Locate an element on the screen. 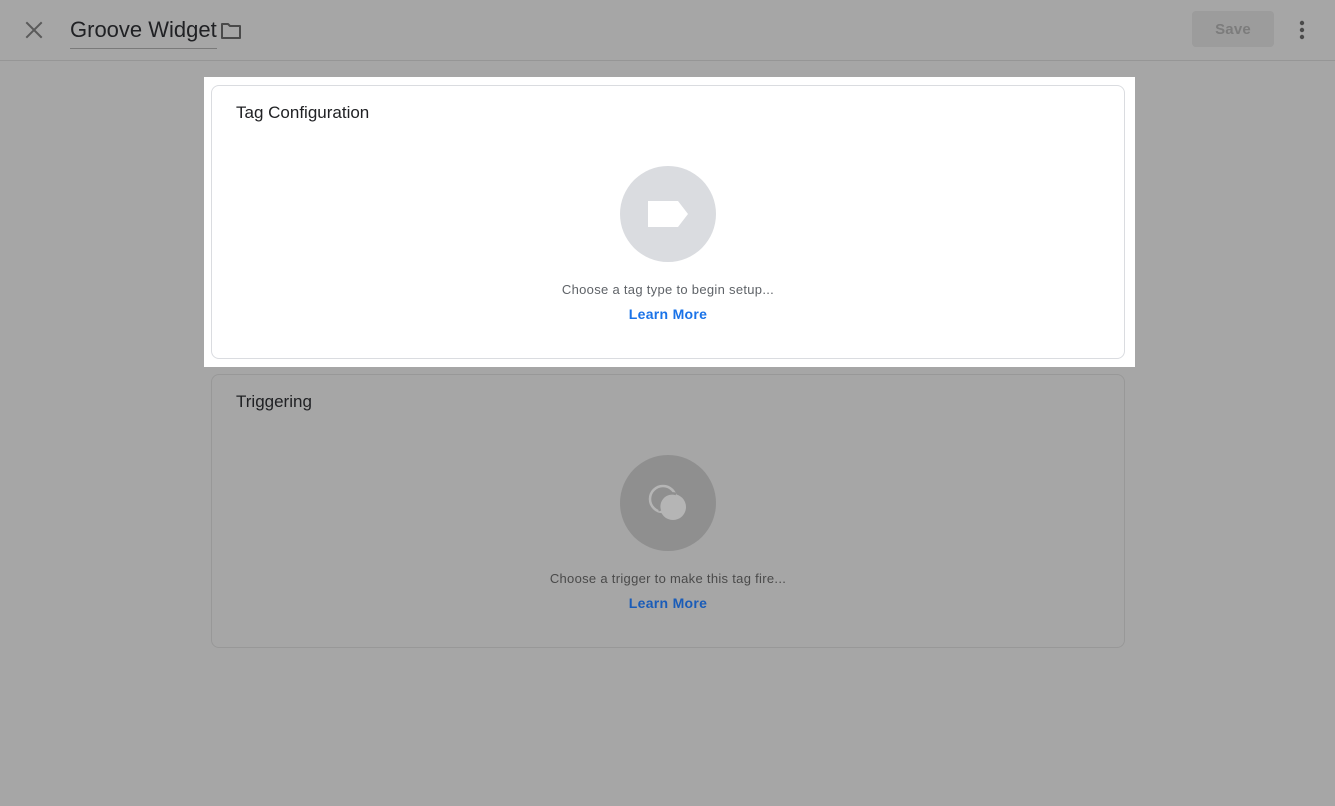 This screenshot has height=806, width=1335. folder-button is located at coordinates (231, 31).